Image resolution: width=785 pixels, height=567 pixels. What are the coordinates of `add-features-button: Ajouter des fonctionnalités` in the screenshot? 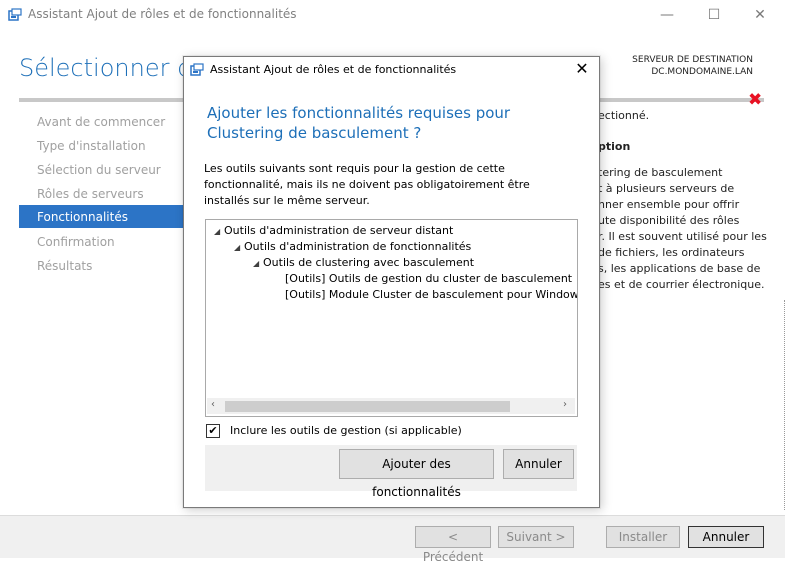 It's located at (416, 474).